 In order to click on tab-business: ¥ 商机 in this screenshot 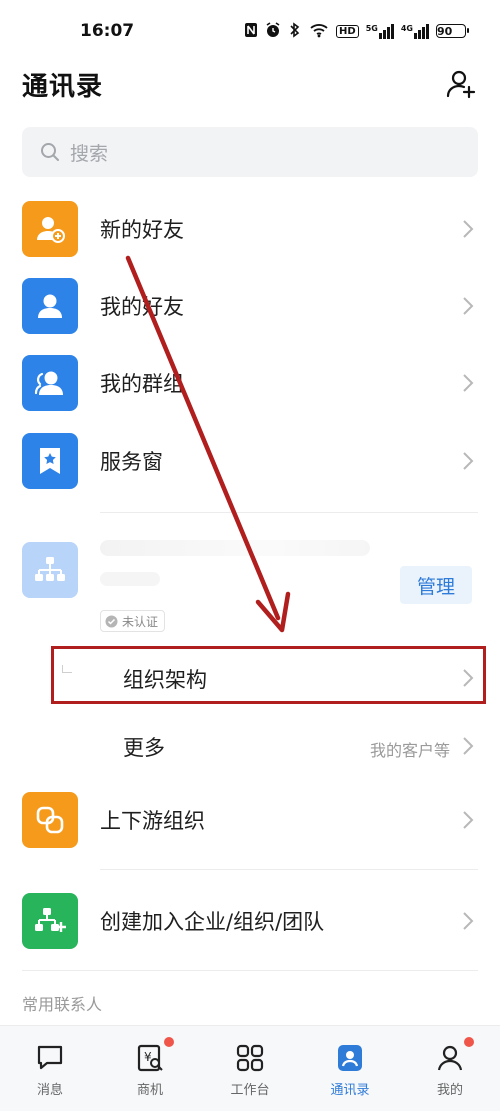, I will do `click(150, 1068)`.